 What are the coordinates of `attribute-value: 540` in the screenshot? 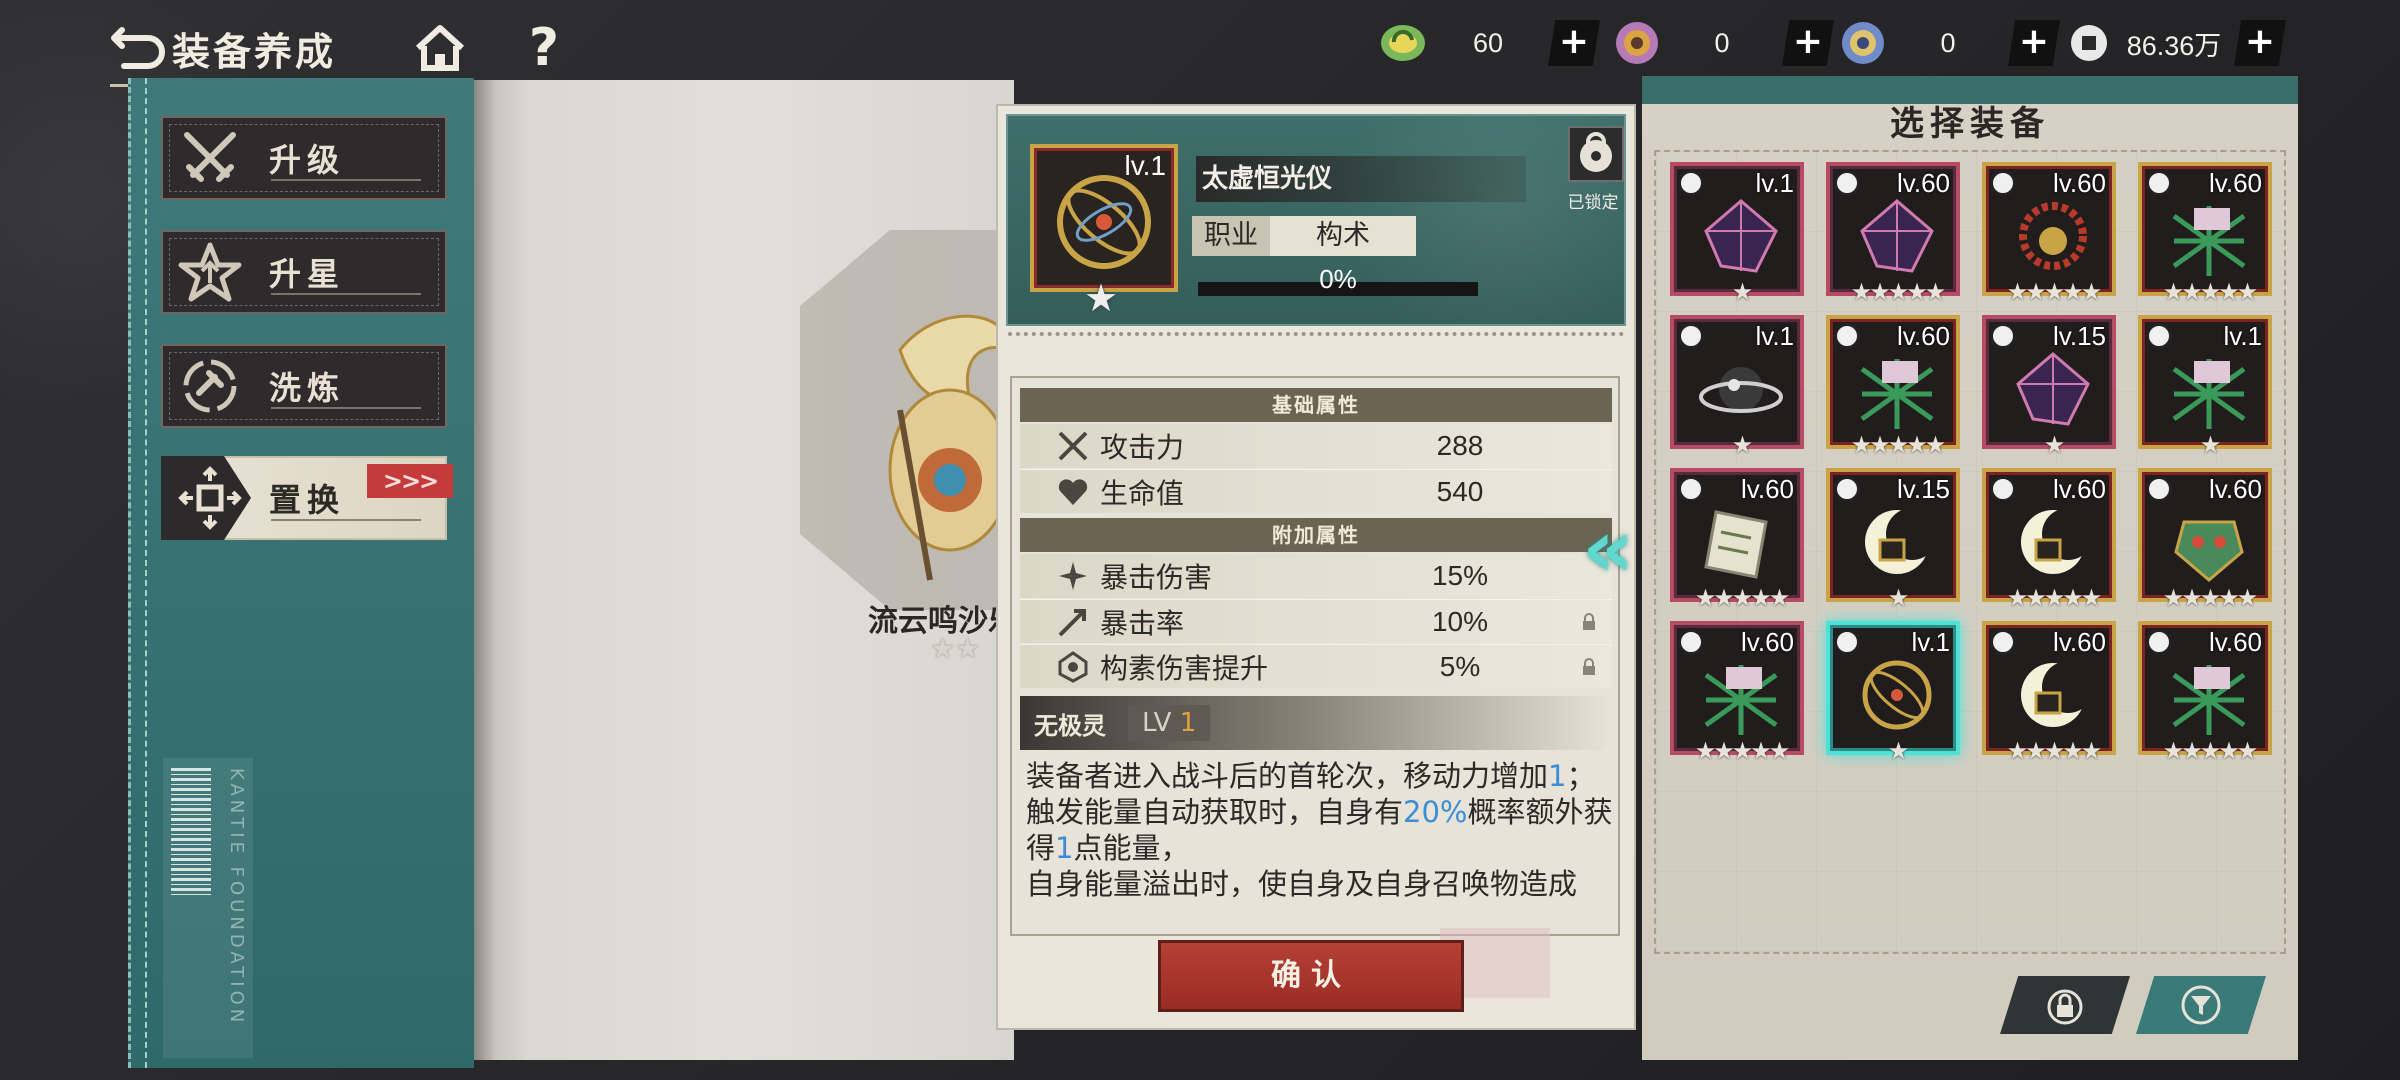 It's located at (1460, 491).